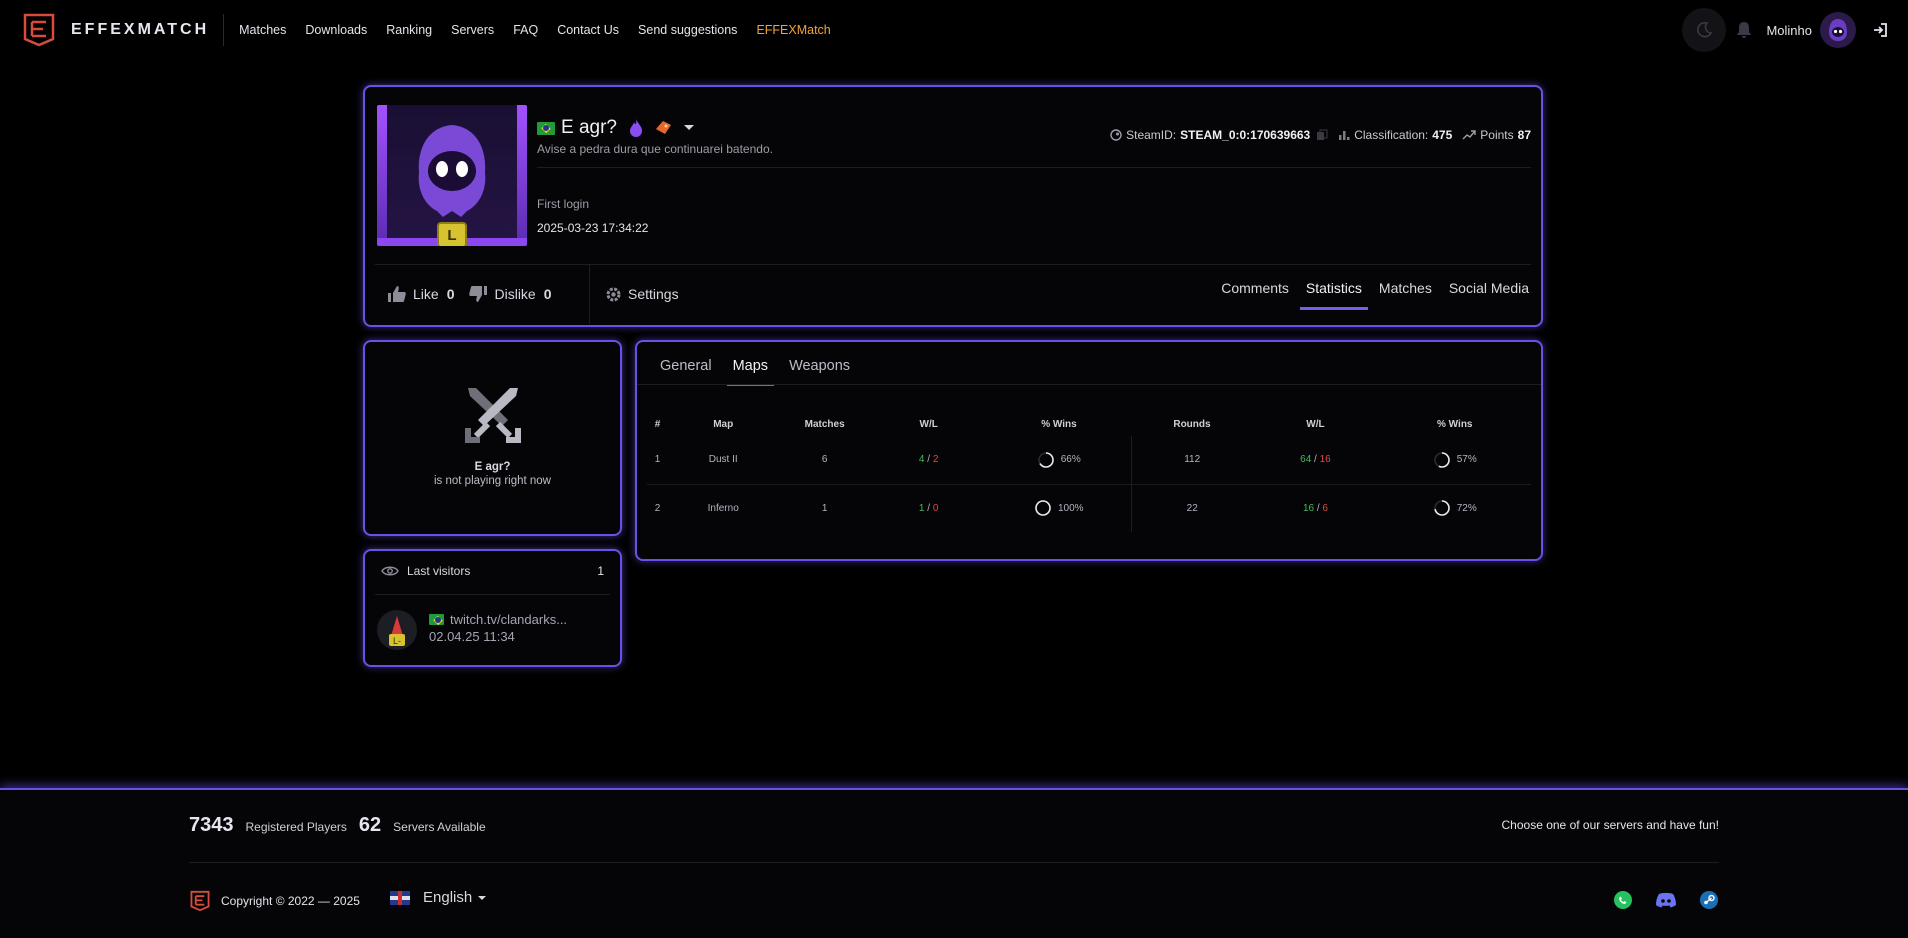 The height and width of the screenshot is (938, 1908). Describe the element at coordinates (793, 30) in the screenshot. I see `nav-effexmatch: EFFEXMatch` at that location.